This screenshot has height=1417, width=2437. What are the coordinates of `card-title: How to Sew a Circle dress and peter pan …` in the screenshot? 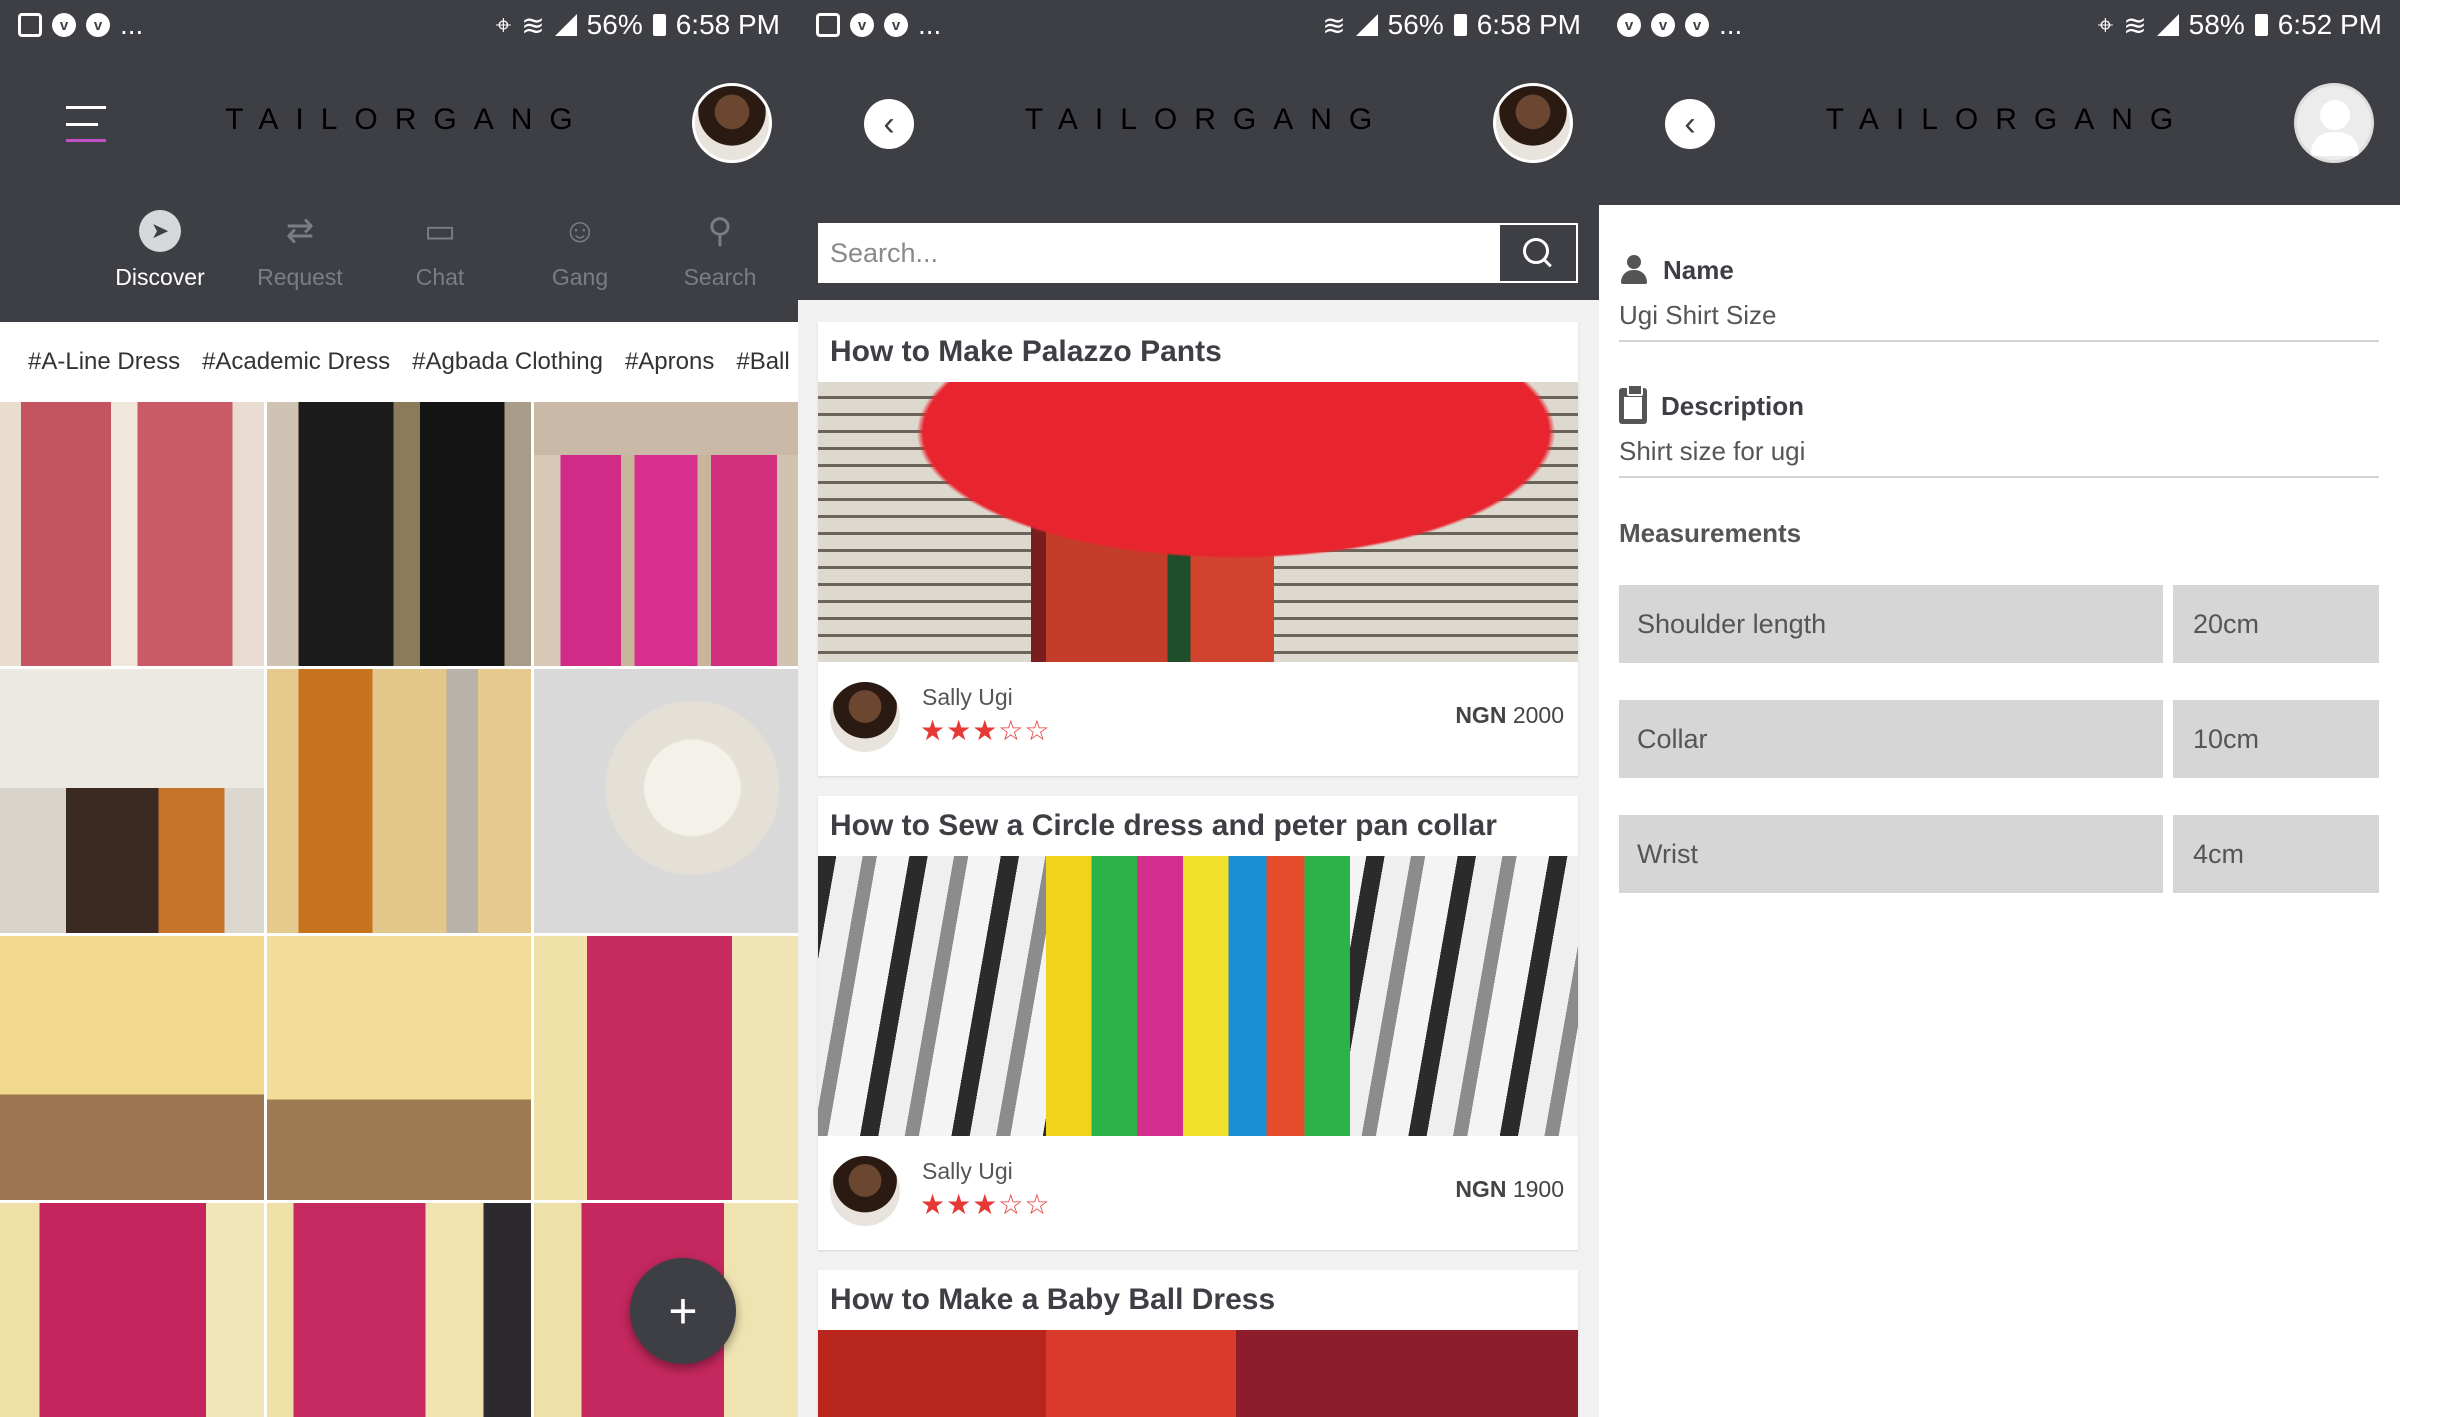 It's located at (1163, 825).